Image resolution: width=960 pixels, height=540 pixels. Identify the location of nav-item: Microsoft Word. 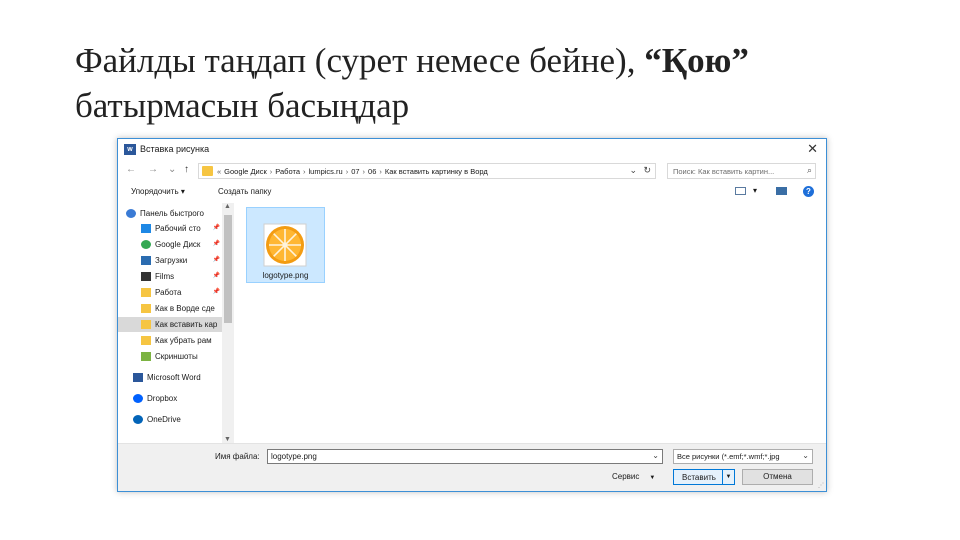
(170, 377).